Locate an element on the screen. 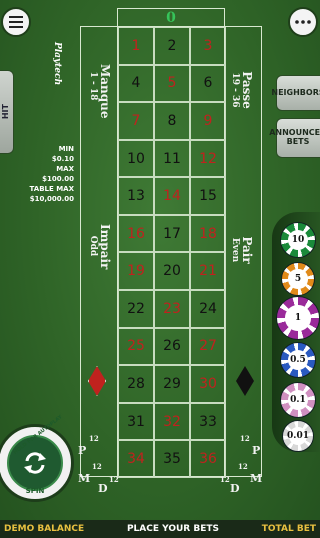  neighbors-button: NEIGHBORS is located at coordinates (295, 93).